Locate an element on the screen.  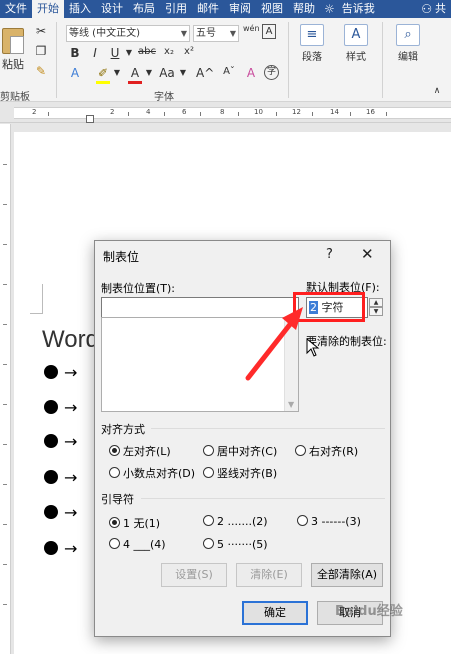
annotation-arrow is located at coordinates (274, 344).